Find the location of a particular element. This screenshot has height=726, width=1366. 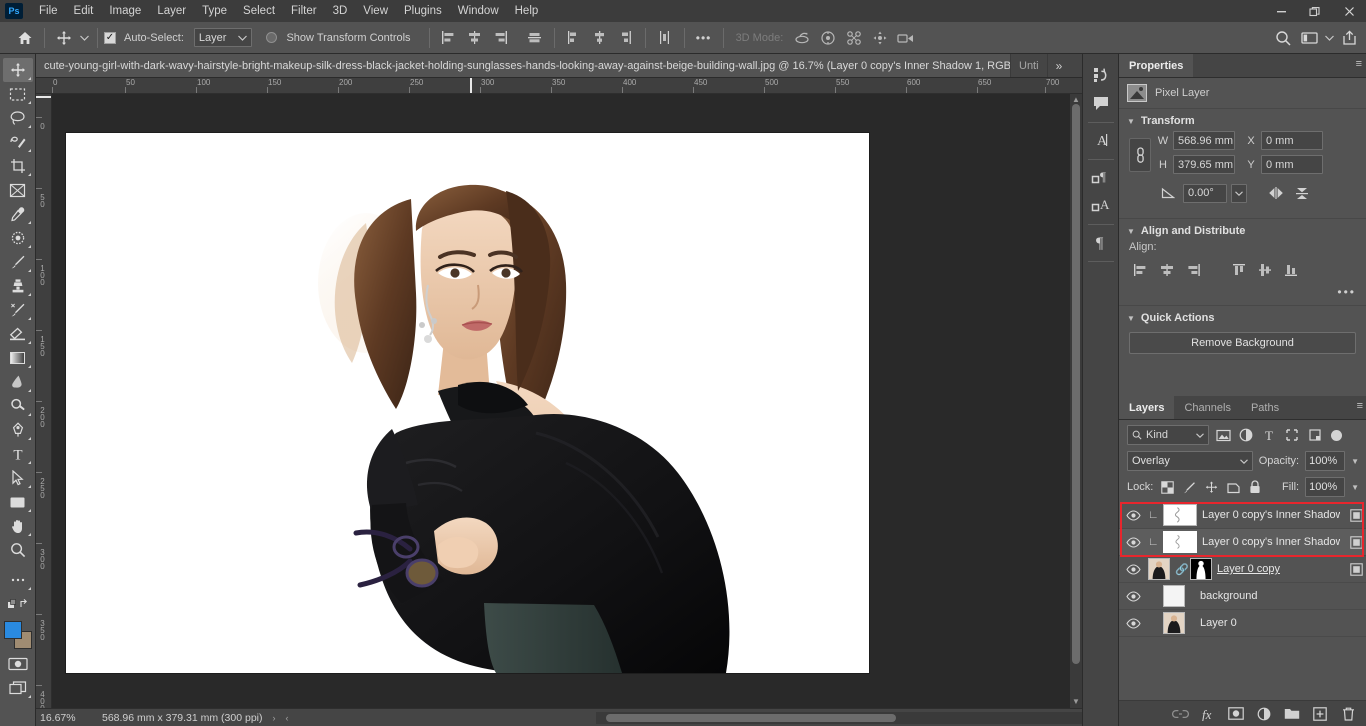

filter-type-icon: T is located at coordinates (1269, 435).